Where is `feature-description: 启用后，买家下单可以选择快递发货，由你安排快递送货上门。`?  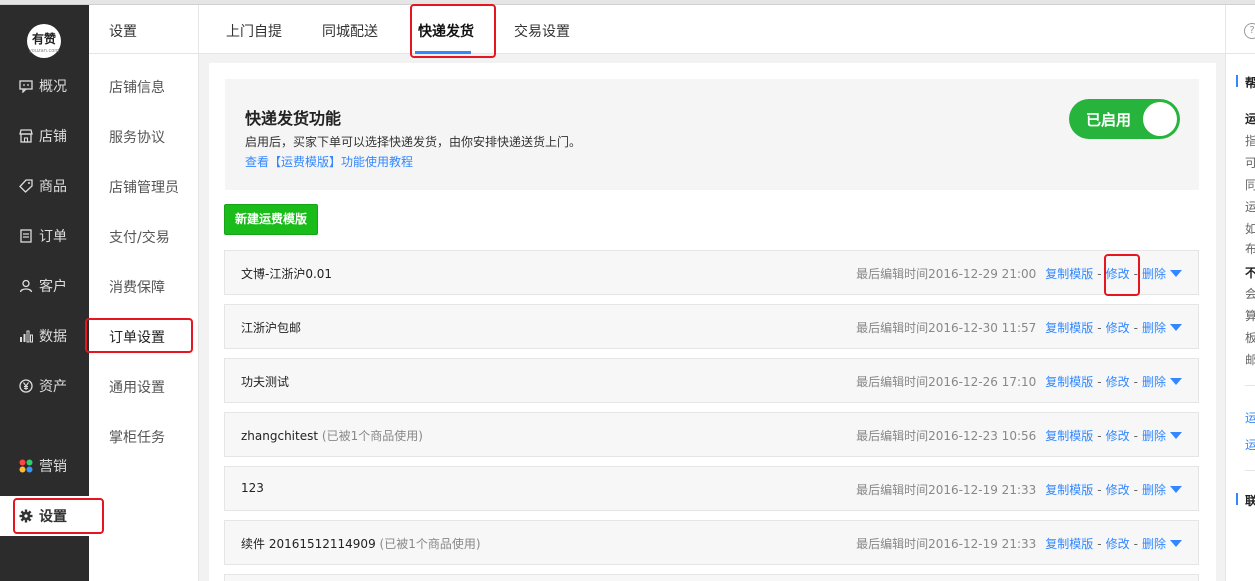 feature-description: 启用后，买家下单可以选择快递发货，由你安排快递送货上门。 is located at coordinates (413, 142).